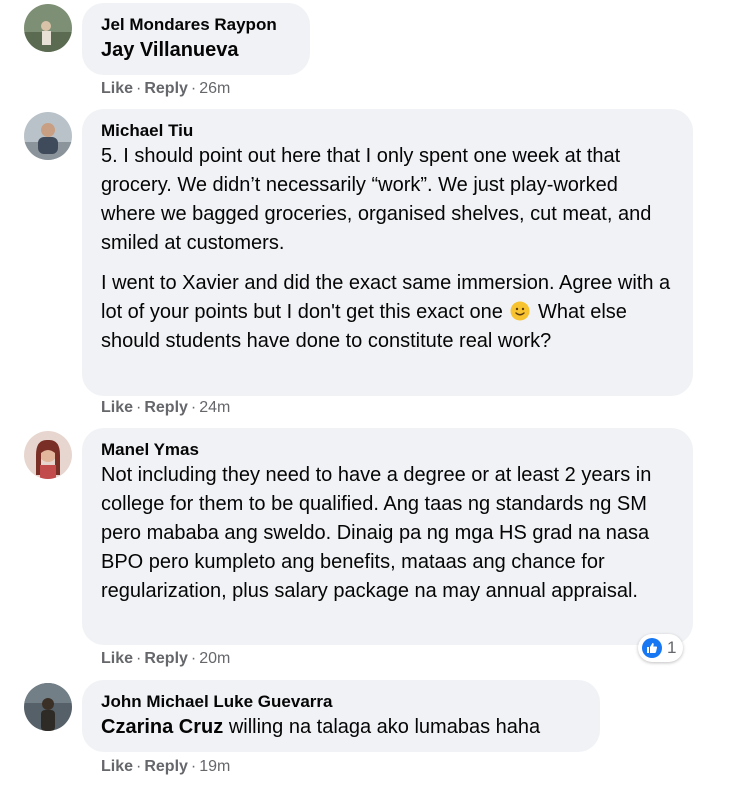  I want to click on comment-author: John Michael Luke Guevarra, so click(341, 702).